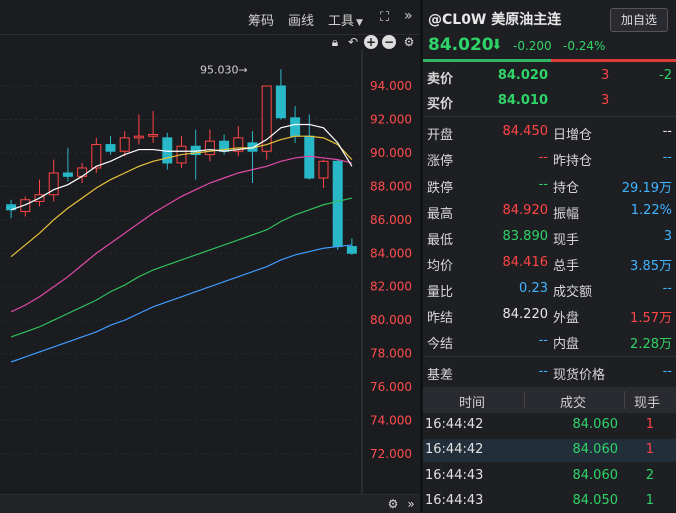  What do you see at coordinates (440, 188) in the screenshot?
I see `limit-down-label: 跌停` at bounding box center [440, 188].